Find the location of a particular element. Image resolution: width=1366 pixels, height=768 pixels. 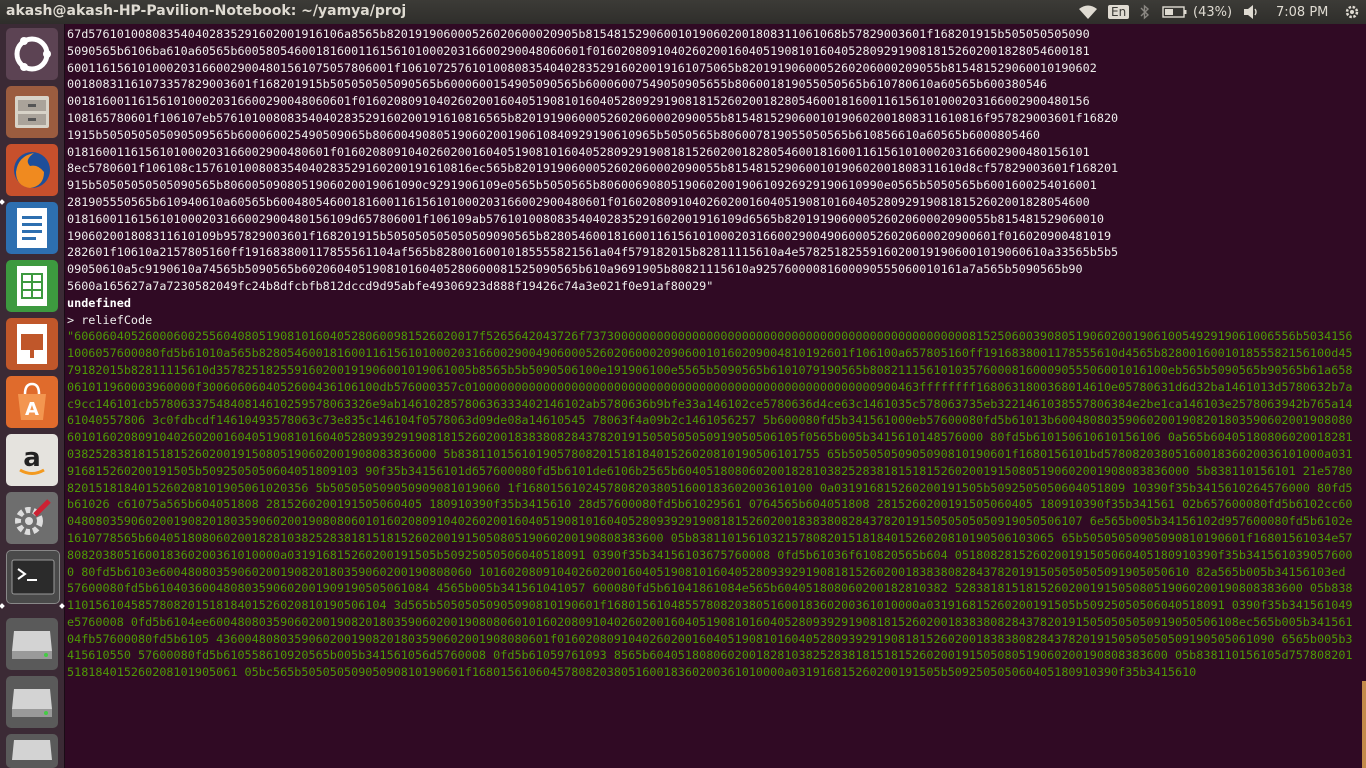

software-center-icon: A is located at coordinates (32, 402).